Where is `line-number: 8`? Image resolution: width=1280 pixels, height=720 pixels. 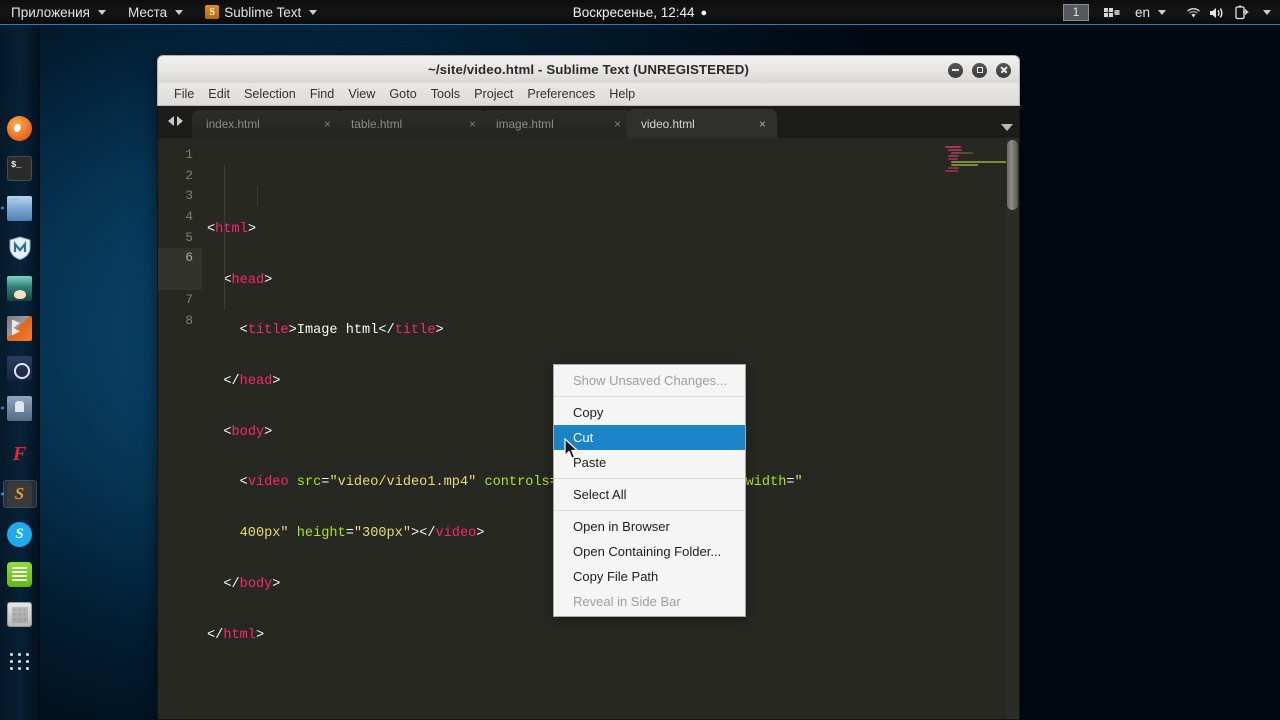
line-number: 8 is located at coordinates (189, 320).